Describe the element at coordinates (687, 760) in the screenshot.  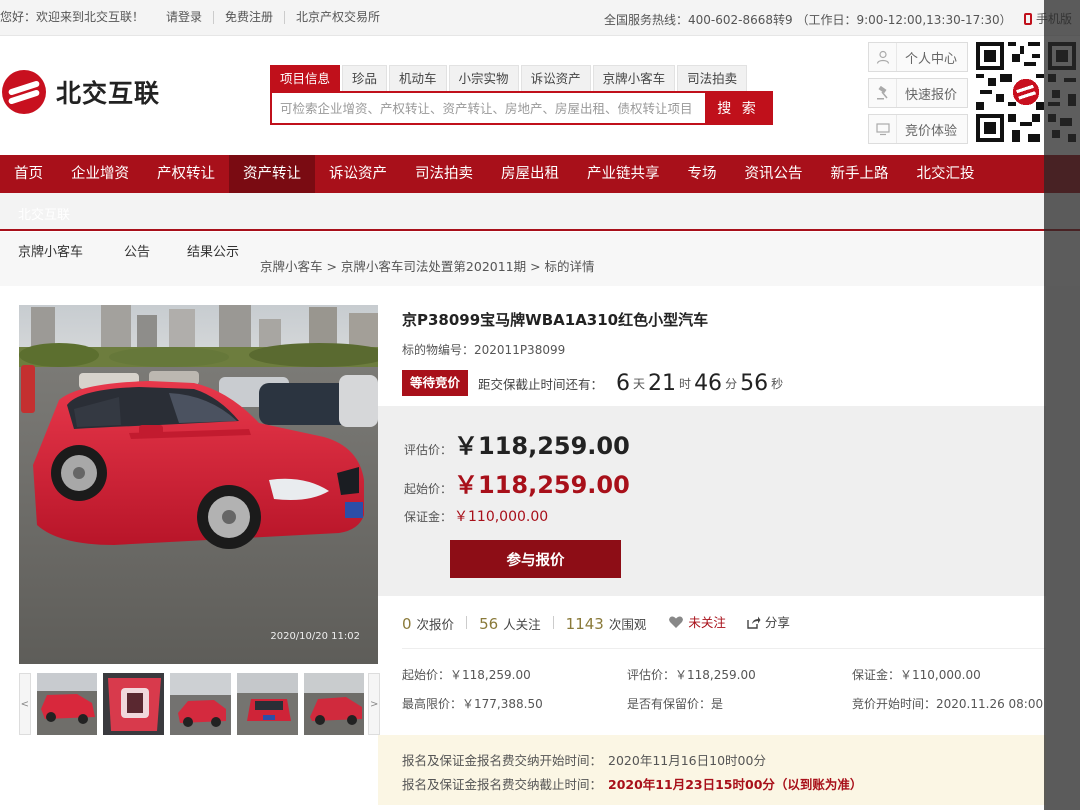
I see `registration-start-value: 2020年11月16日10时00分` at that location.